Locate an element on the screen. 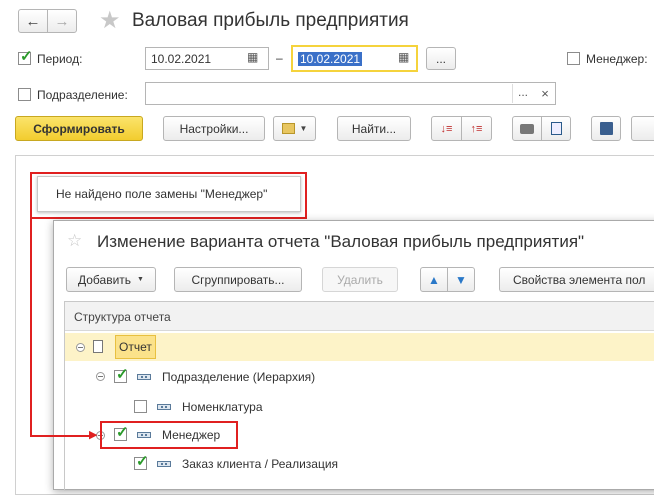 This screenshot has width=654, height=495. sort-descending-button: ↑≡ is located at coordinates (476, 128).